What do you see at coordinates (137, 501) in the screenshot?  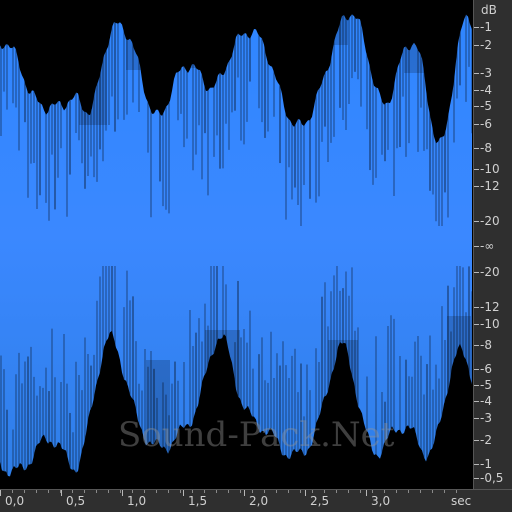 I see `time-label: 1,0` at bounding box center [137, 501].